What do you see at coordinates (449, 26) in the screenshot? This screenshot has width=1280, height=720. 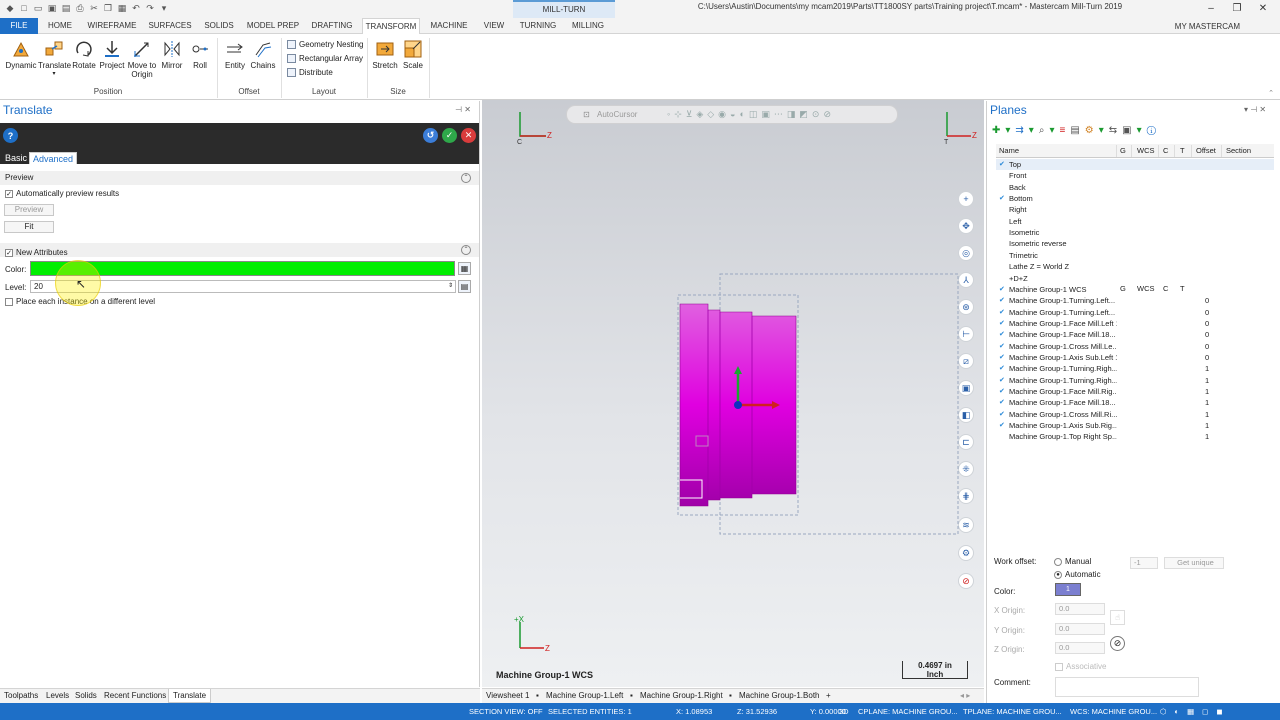 I see `tab-machine: MACHINE` at bounding box center [449, 26].